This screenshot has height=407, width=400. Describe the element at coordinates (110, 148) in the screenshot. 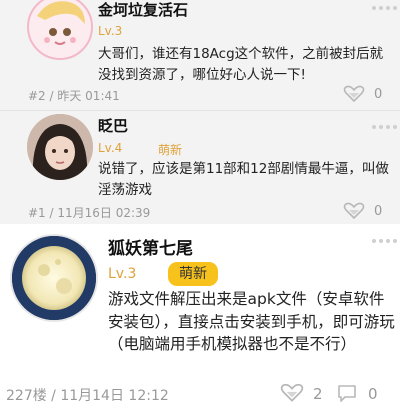

I see `user-level: Lv.4` at that location.